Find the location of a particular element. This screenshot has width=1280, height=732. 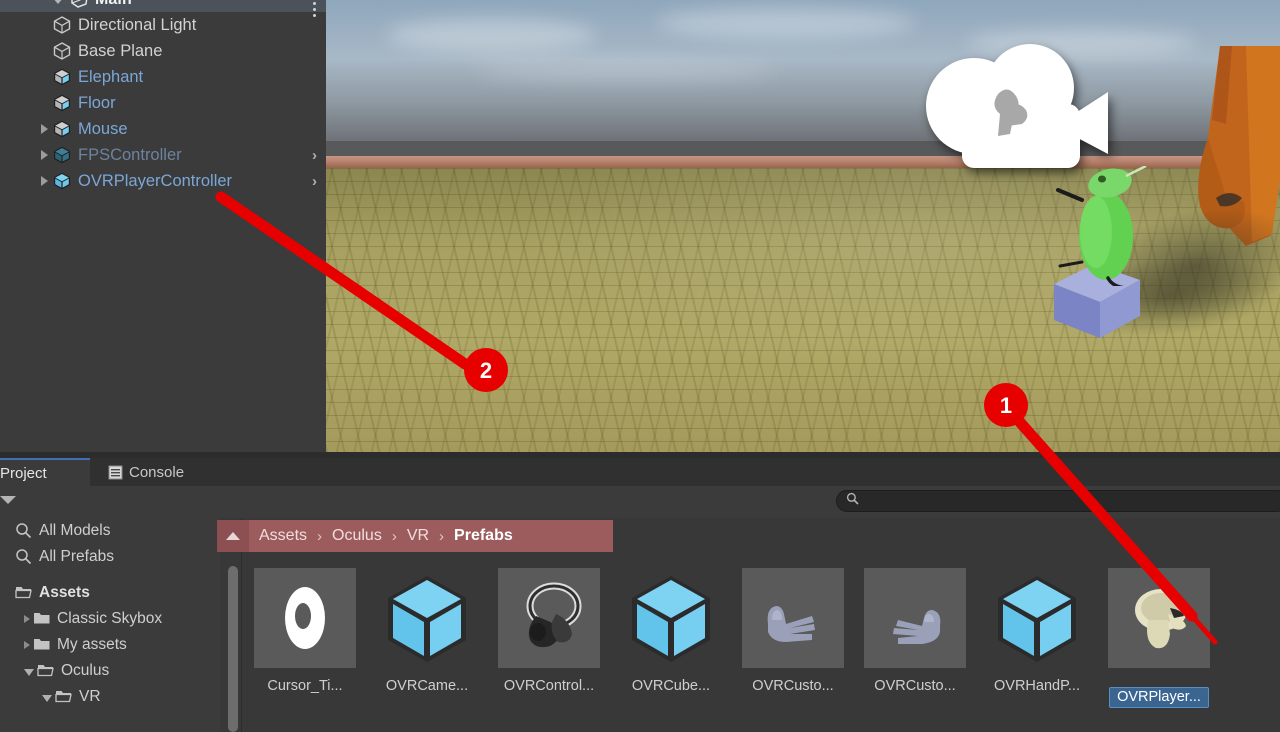

hierarchy-item-floor: Floor is located at coordinates (163, 103).